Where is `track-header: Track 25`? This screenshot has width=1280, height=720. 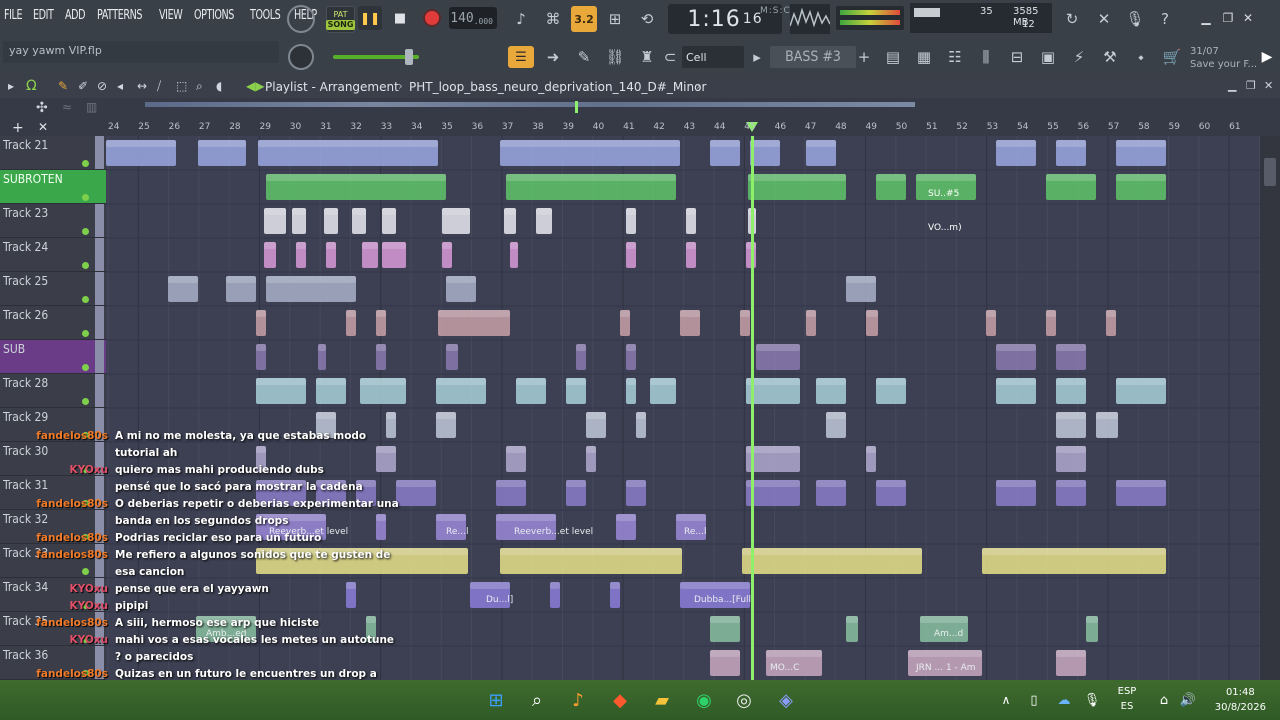 track-header: Track 25 is located at coordinates (53, 289).